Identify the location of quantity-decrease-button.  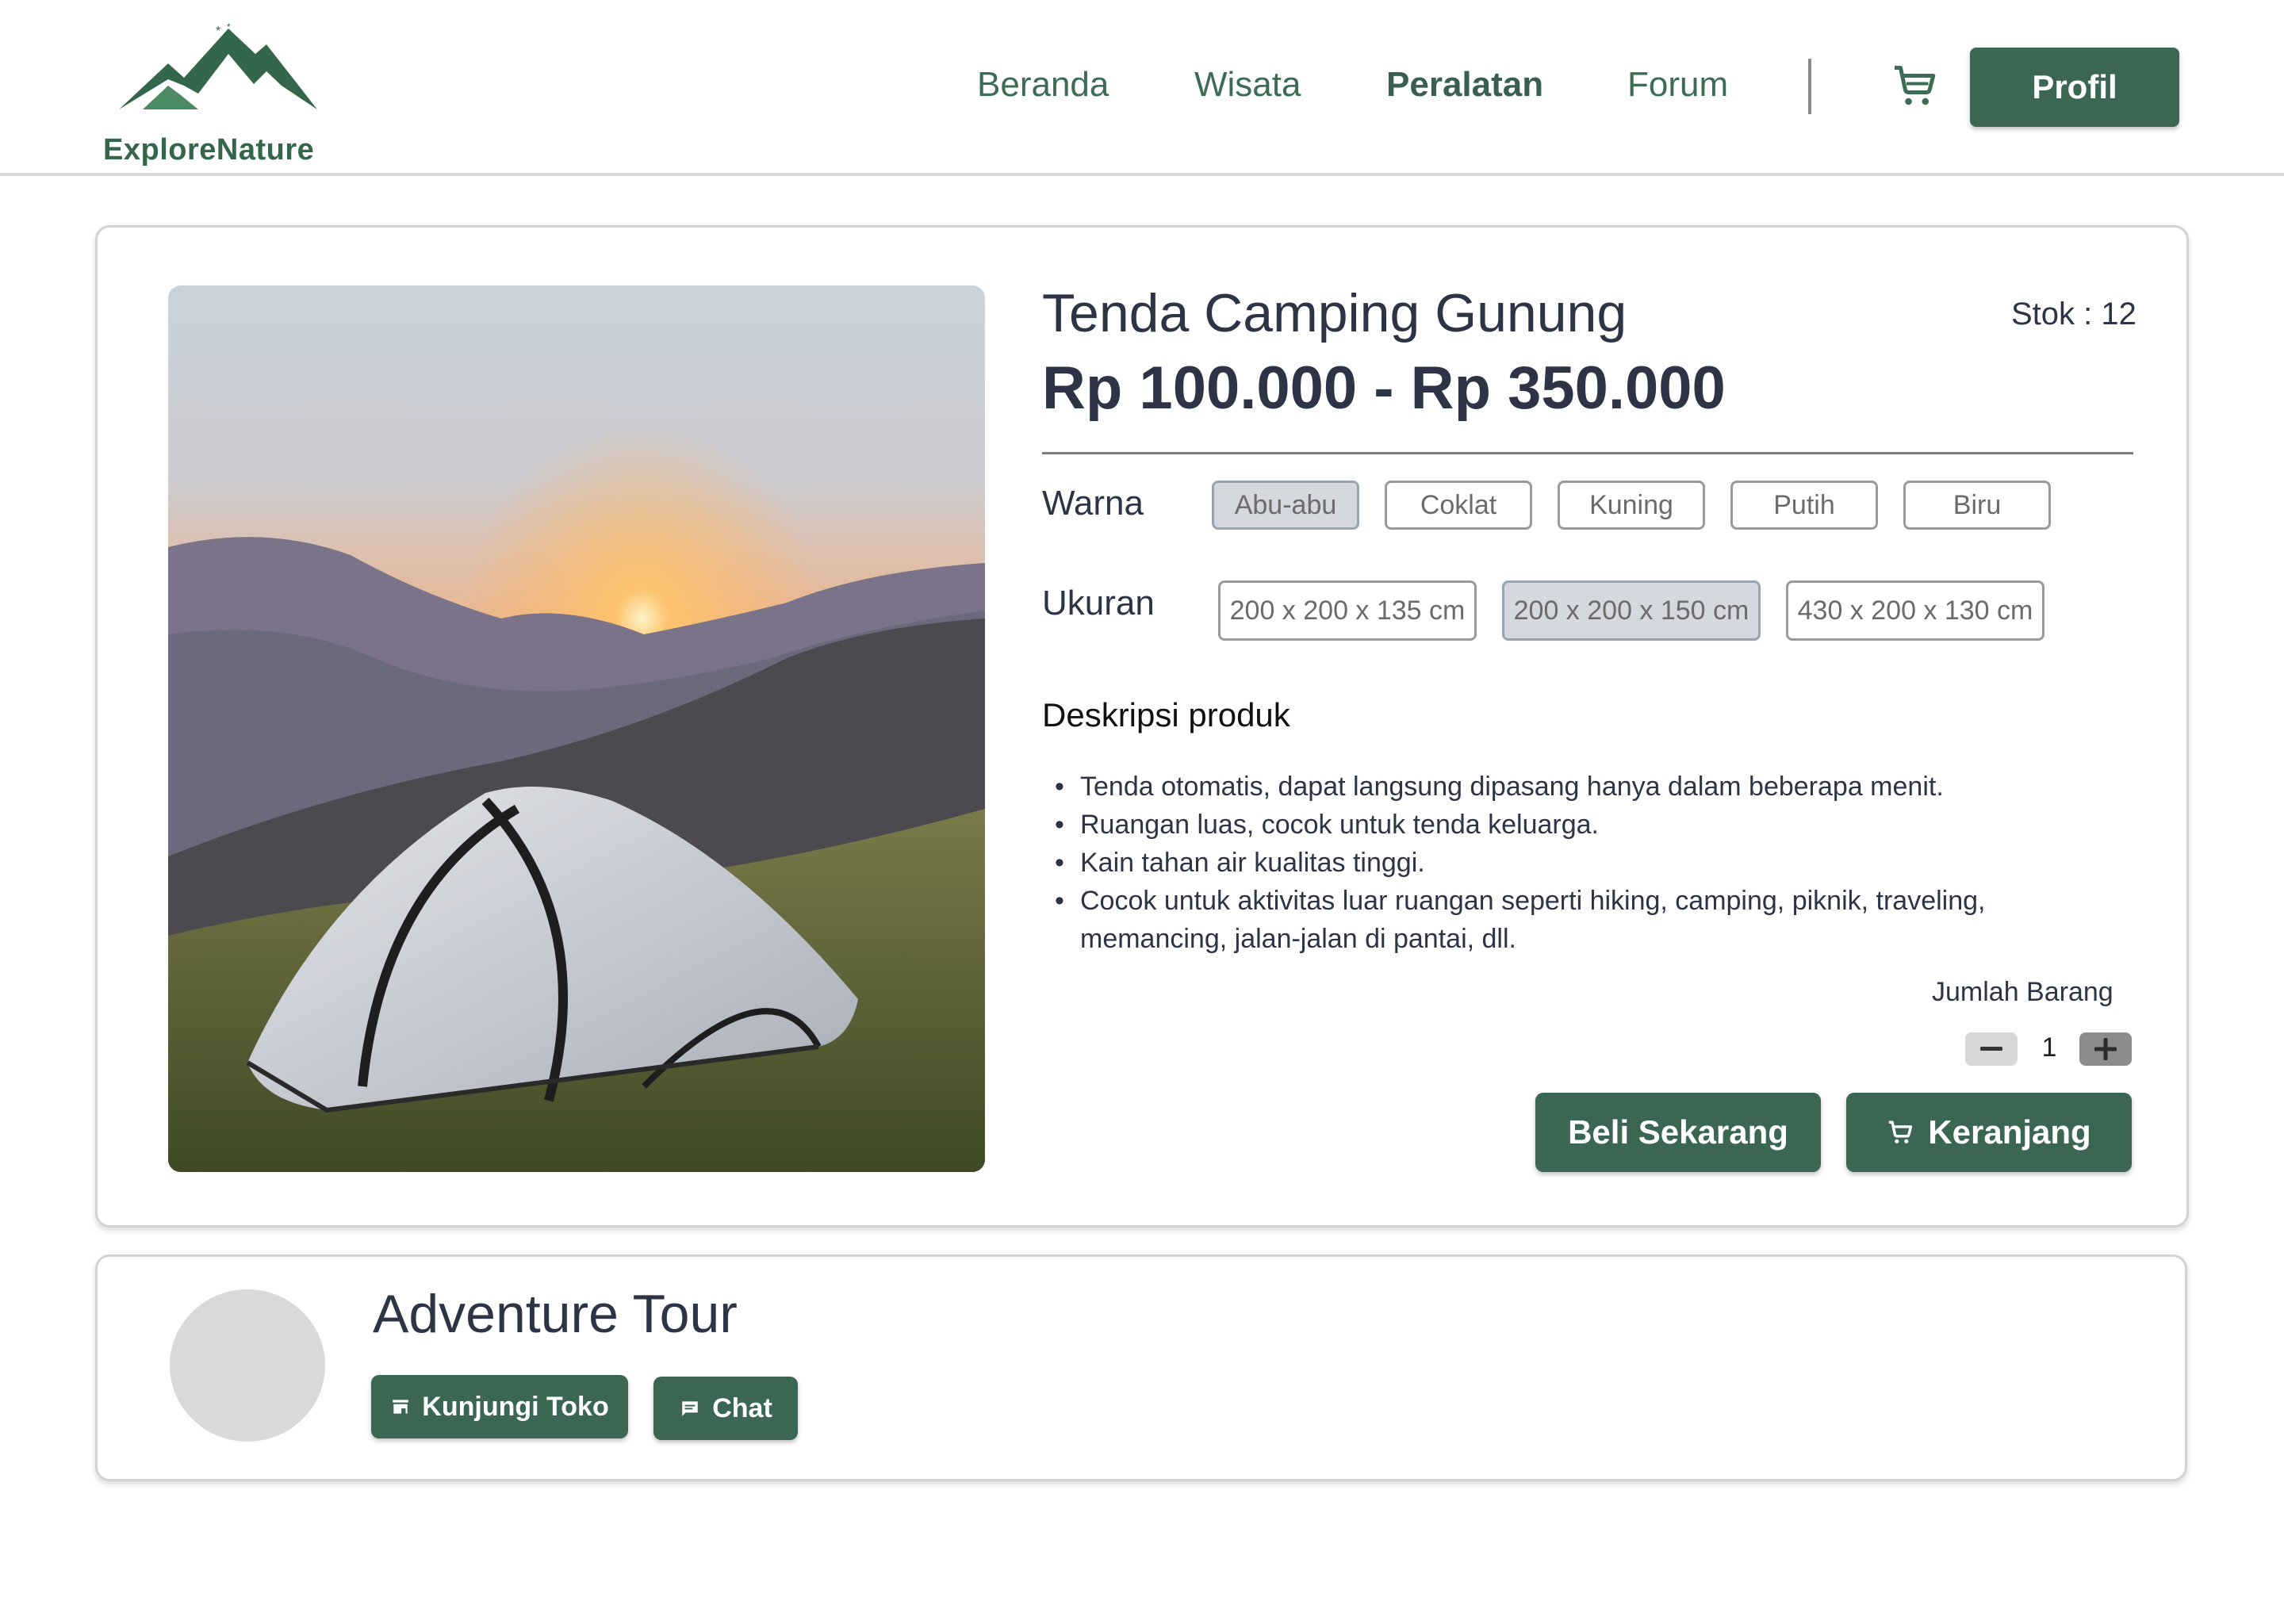
(1991, 1049).